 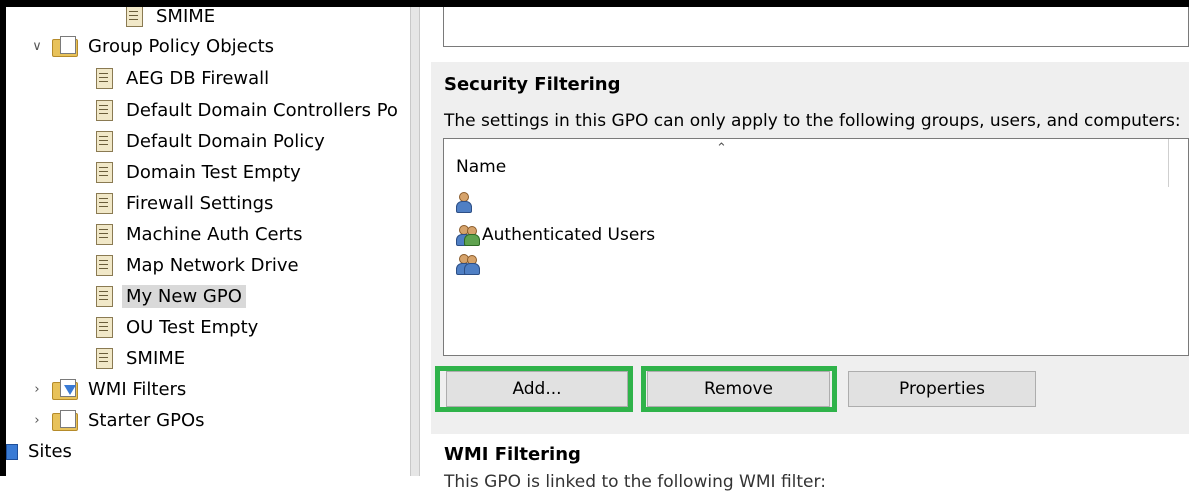 What do you see at coordinates (137, 389) in the screenshot?
I see `tree-item-label: WMI Filters` at bounding box center [137, 389].